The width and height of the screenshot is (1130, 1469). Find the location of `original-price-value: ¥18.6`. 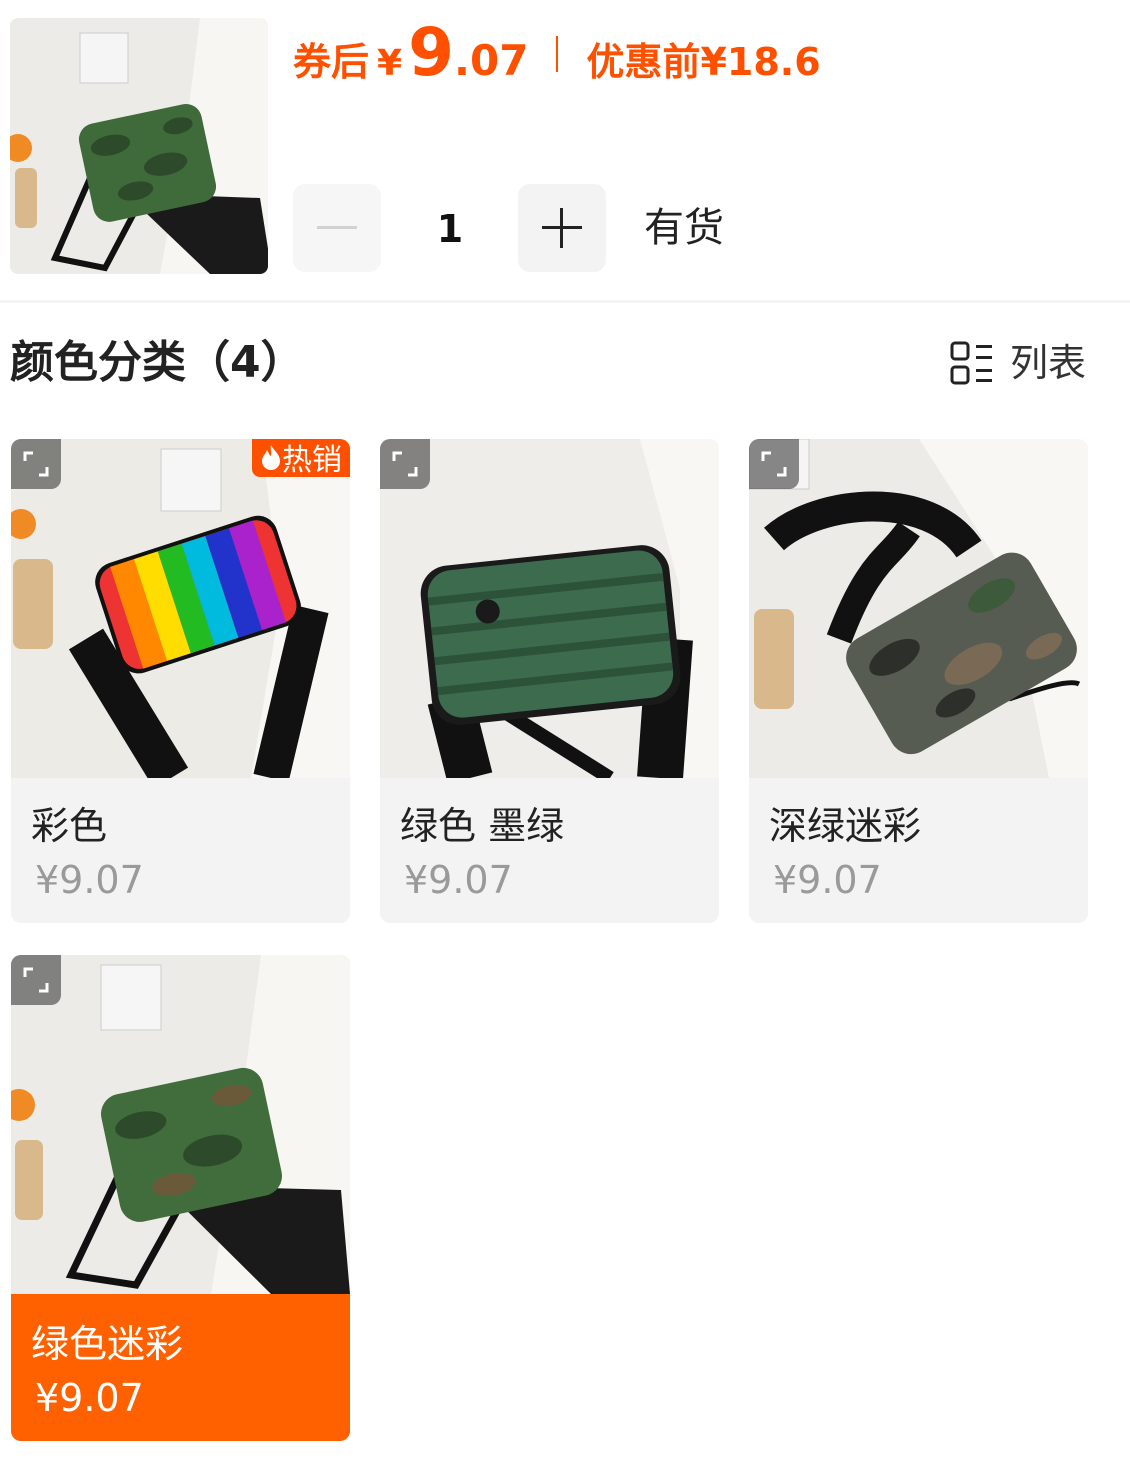

original-price-value: ¥18.6 is located at coordinates (760, 62).